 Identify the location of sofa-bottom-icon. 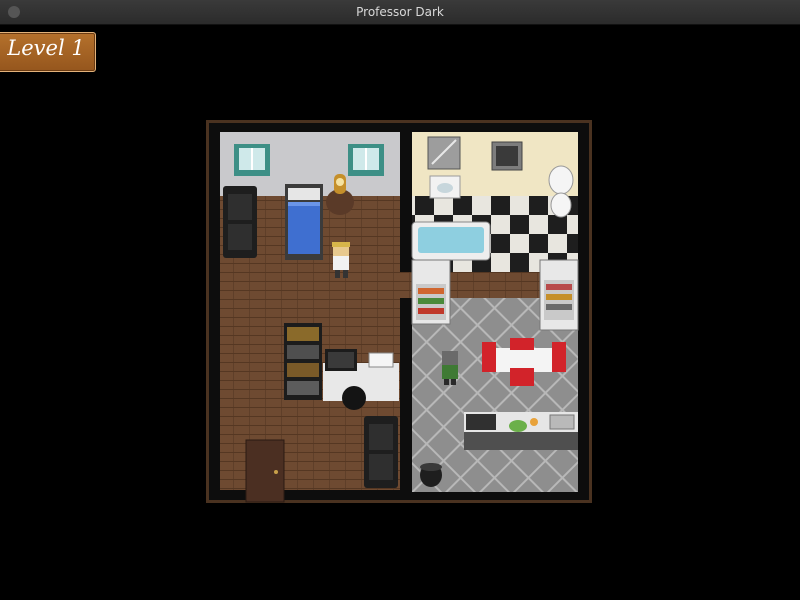
(381, 452).